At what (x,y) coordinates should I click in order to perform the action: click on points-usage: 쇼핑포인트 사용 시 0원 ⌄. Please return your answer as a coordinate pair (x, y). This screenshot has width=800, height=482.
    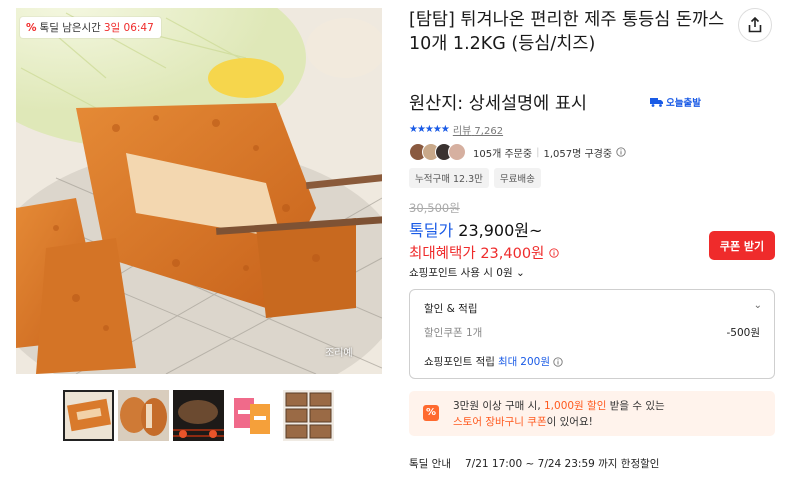
    Looking at the image, I should click on (467, 272).